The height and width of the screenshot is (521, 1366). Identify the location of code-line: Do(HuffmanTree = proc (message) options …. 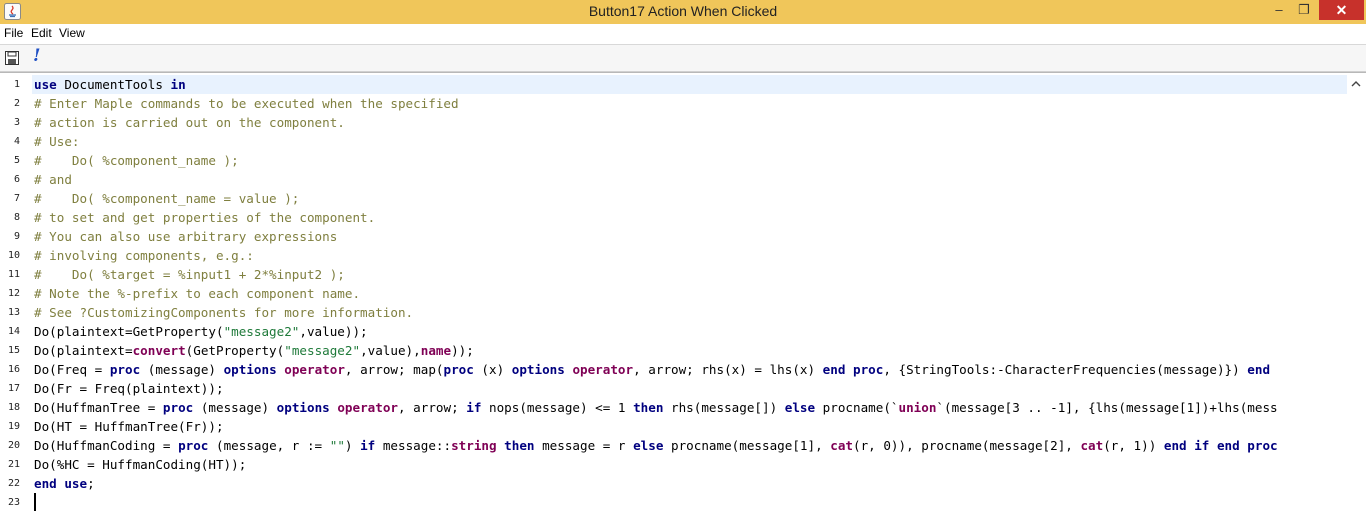
(656, 407).